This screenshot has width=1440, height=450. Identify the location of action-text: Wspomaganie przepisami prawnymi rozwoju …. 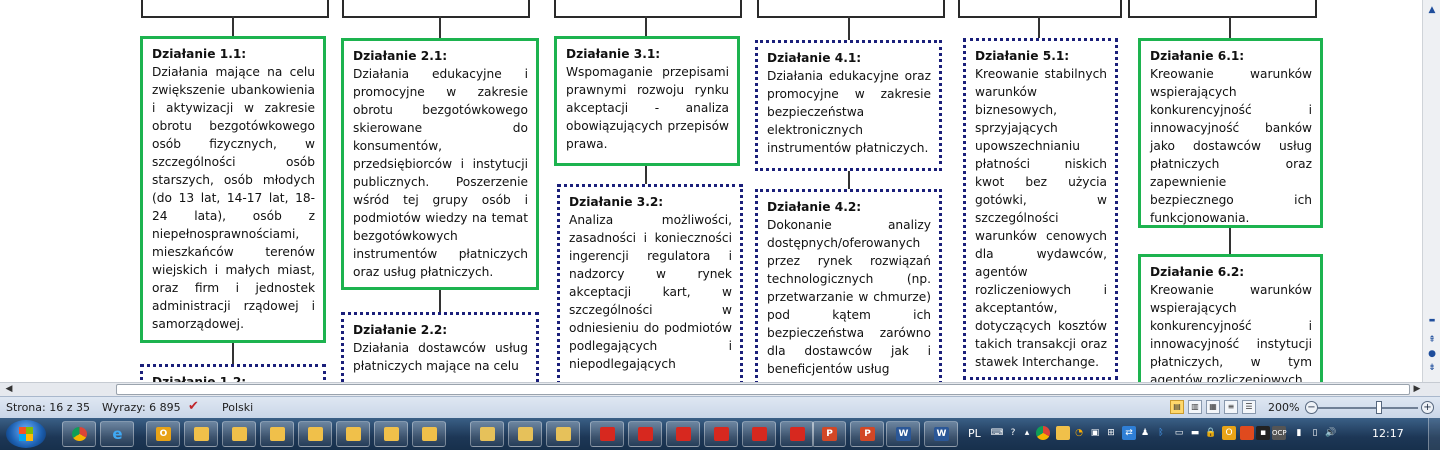
(647, 108).